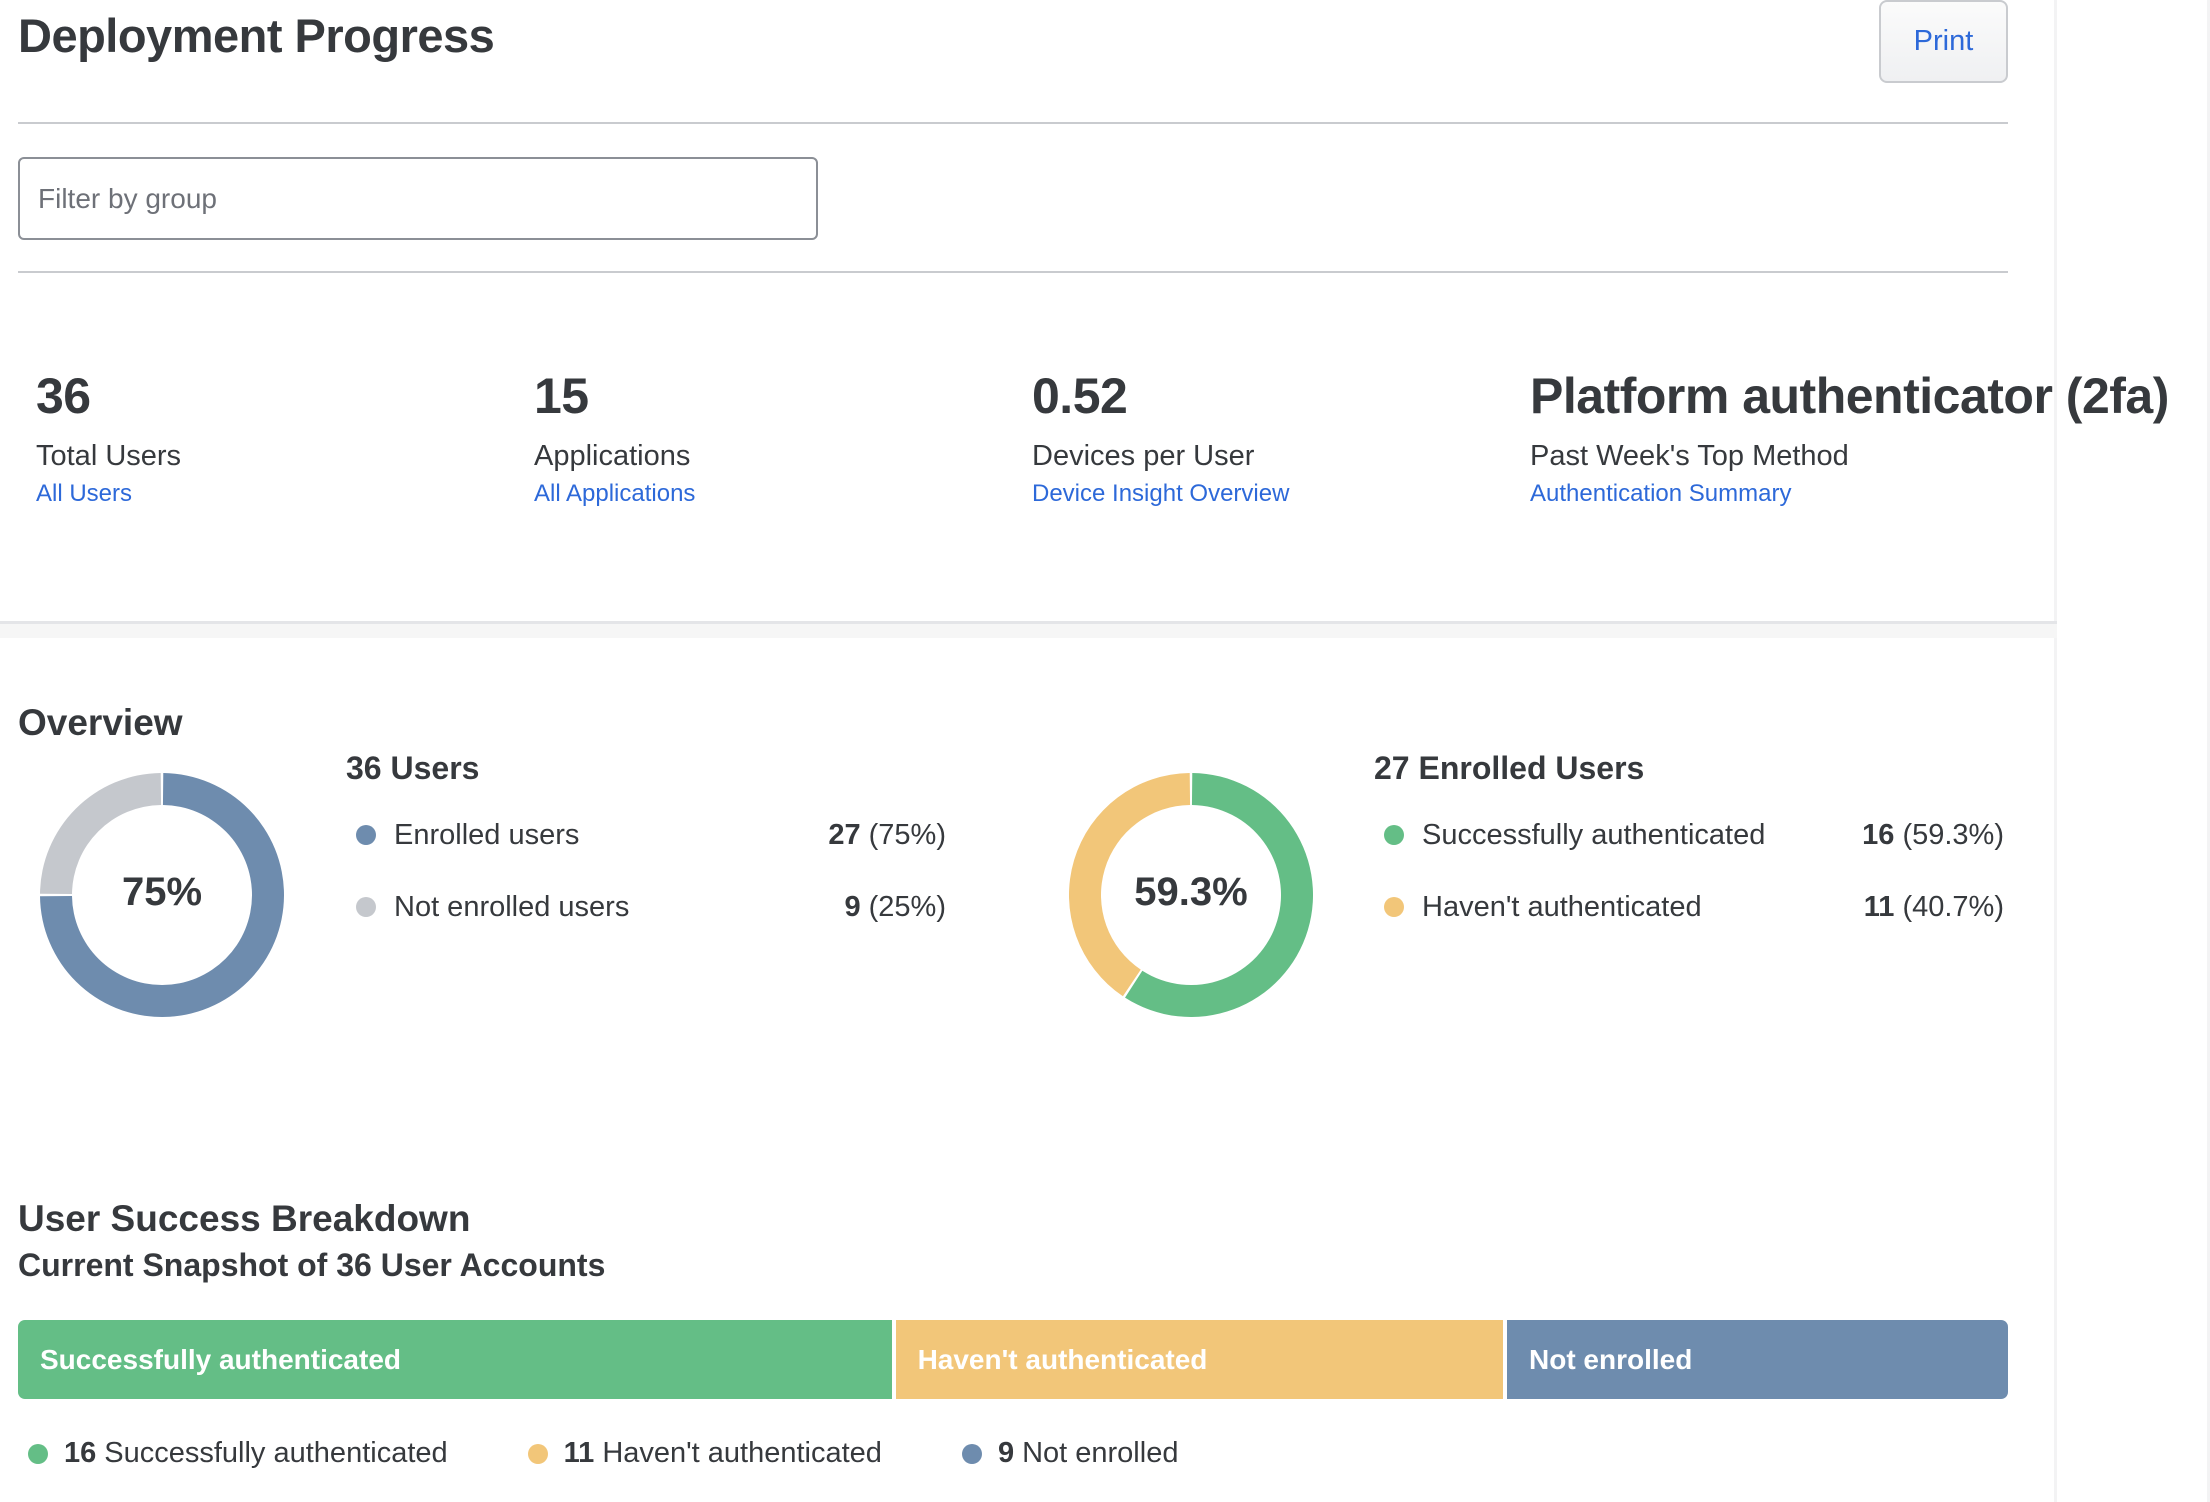 This screenshot has height=1502, width=2210. Describe the element at coordinates (162, 892) in the screenshot. I see `donut-center-label: 75%` at that location.